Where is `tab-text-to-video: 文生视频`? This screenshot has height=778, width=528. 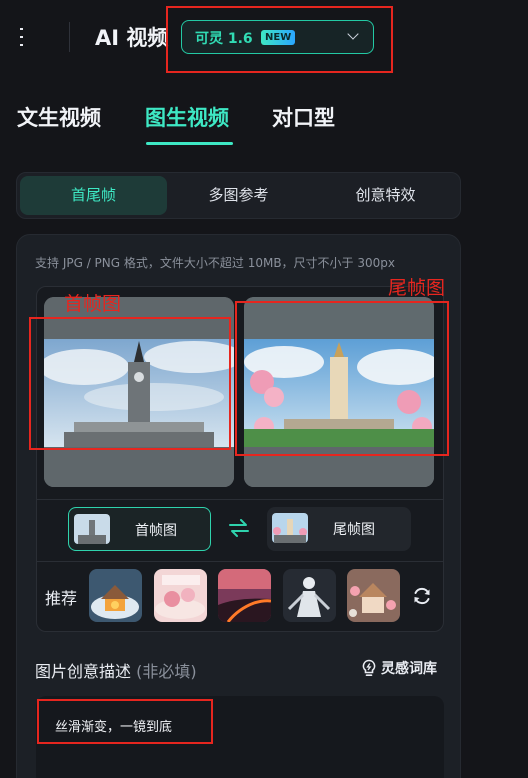
tab-text-to-video: 文生视频 is located at coordinates (59, 117).